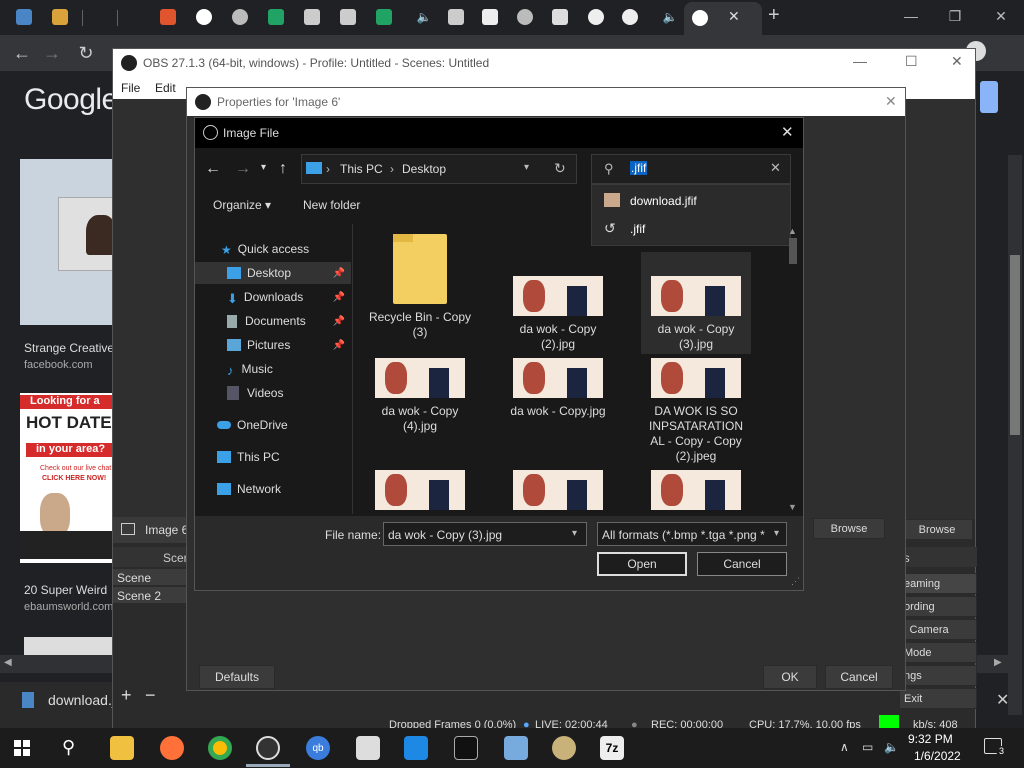 This screenshot has width=1024, height=768. Describe the element at coordinates (81, 700) in the screenshot. I see `download-item: download.j` at that location.